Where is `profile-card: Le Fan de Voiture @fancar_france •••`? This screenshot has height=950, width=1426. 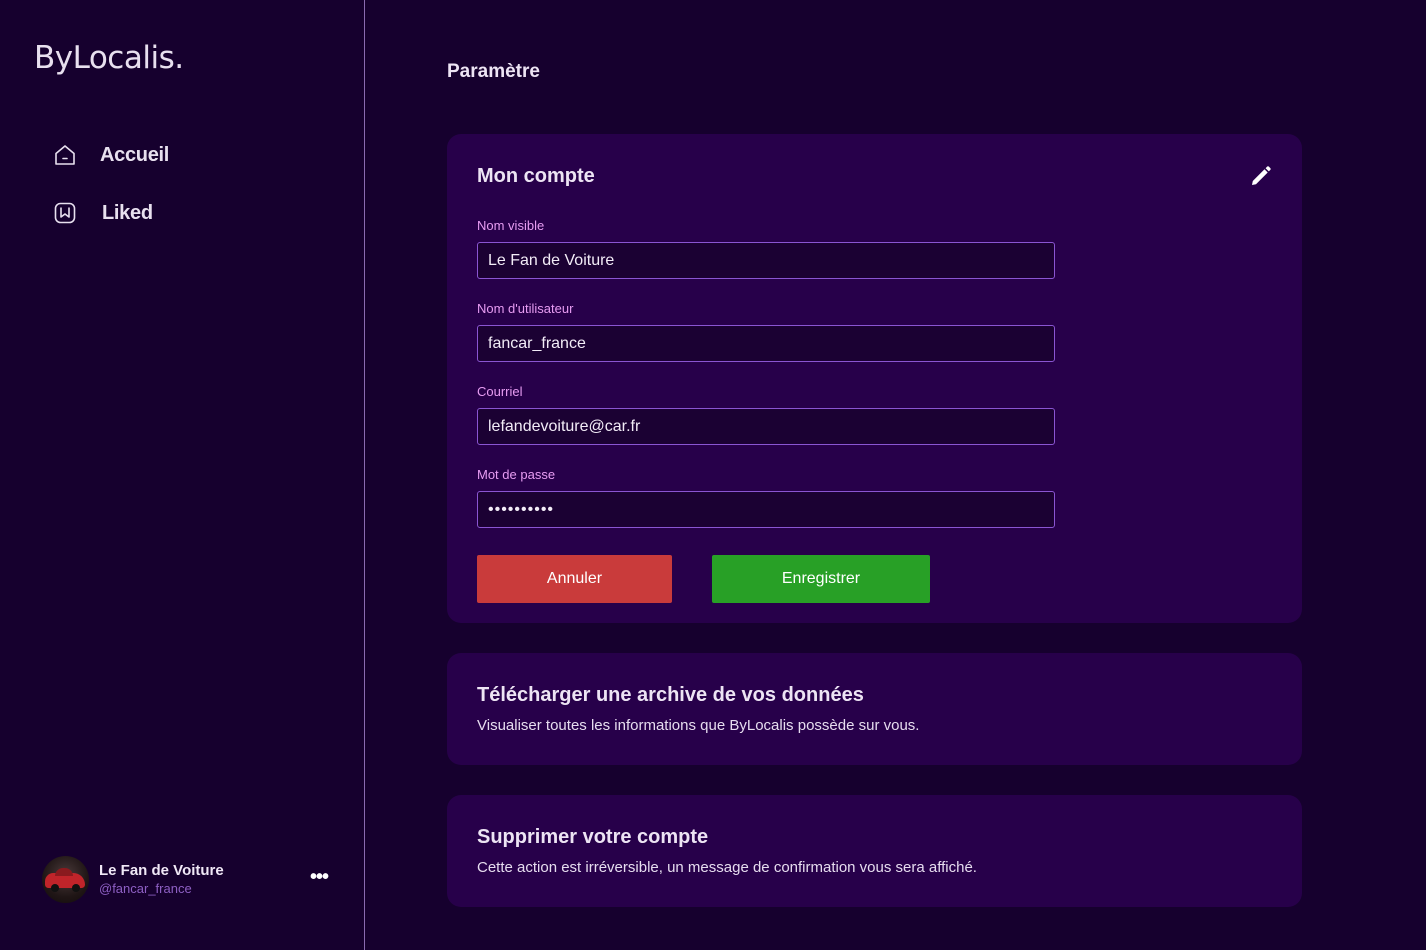
profile-card: Le Fan de Voiture @fancar_france ••• is located at coordinates (192, 879).